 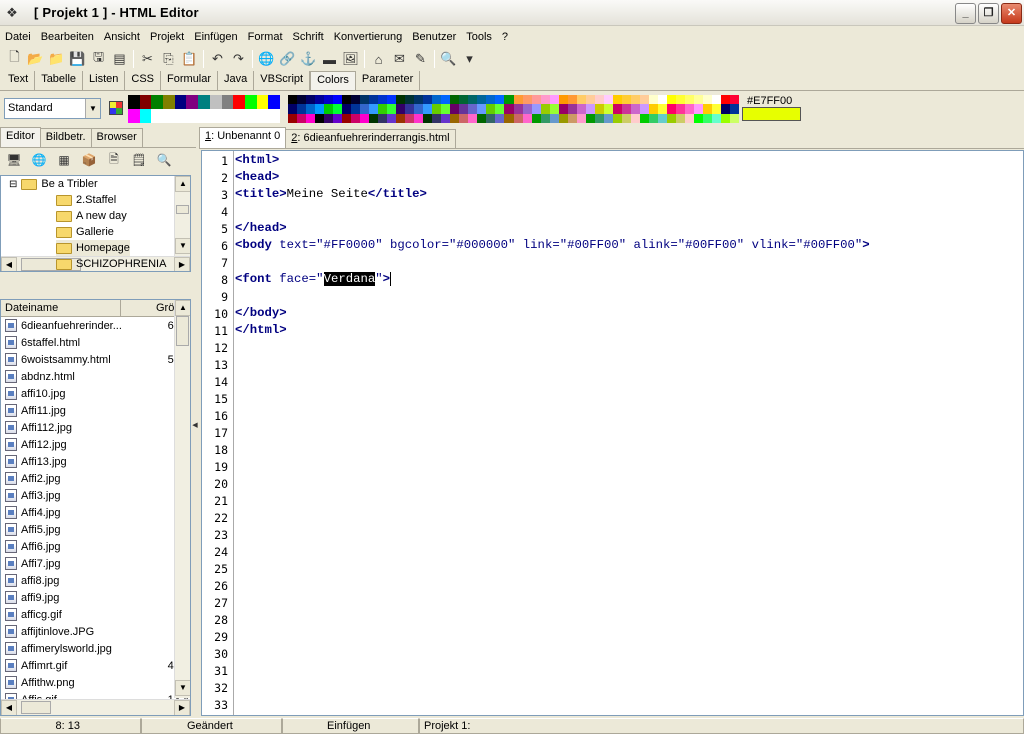 What do you see at coordinates (261, 330) in the screenshot?
I see `code-line: </html>` at bounding box center [261, 330].